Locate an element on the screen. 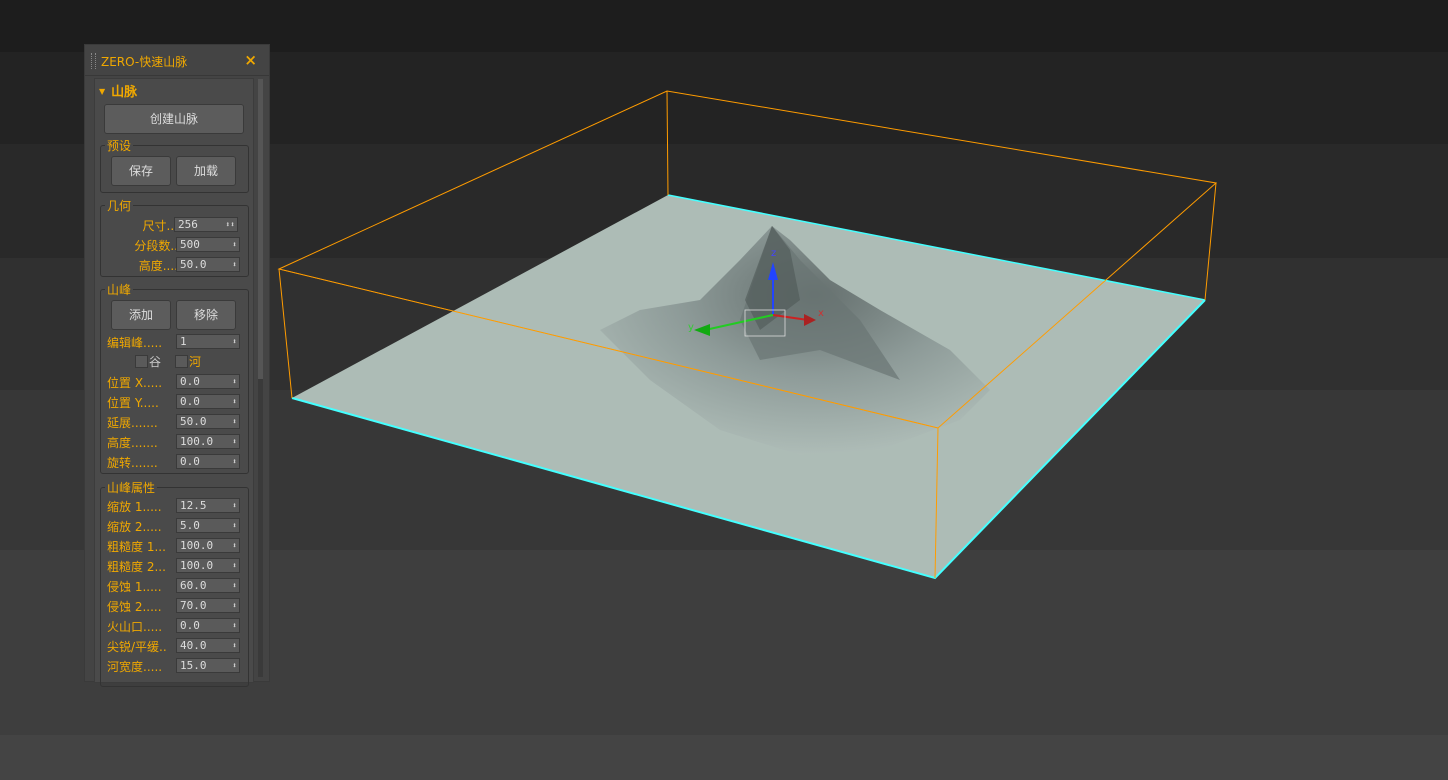 The image size is (1448, 780). remove-peak-button: 移除 is located at coordinates (206, 315).